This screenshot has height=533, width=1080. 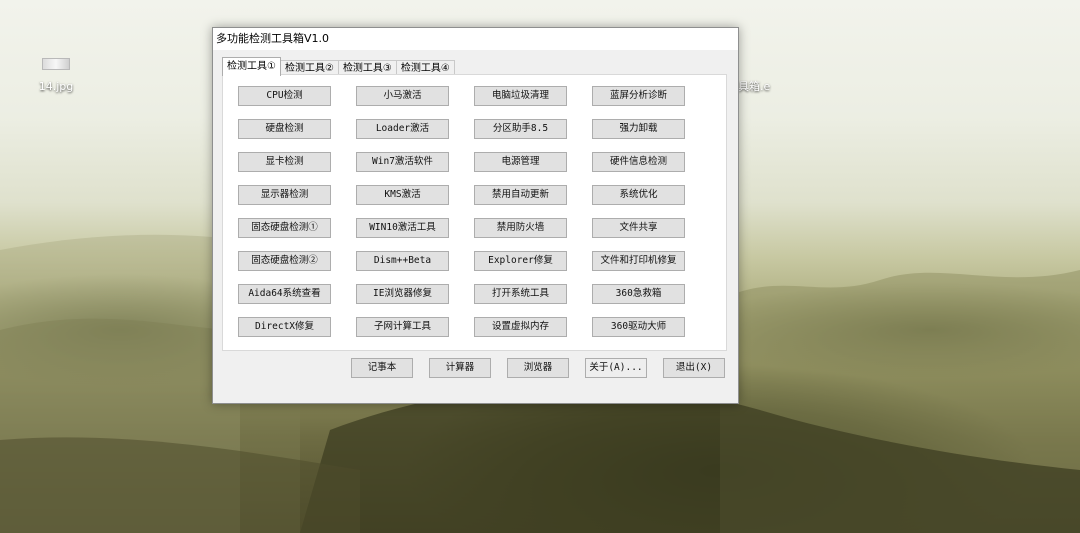 I want to click on ie-repair-button: IE浏览器修复, so click(x=402, y=294).